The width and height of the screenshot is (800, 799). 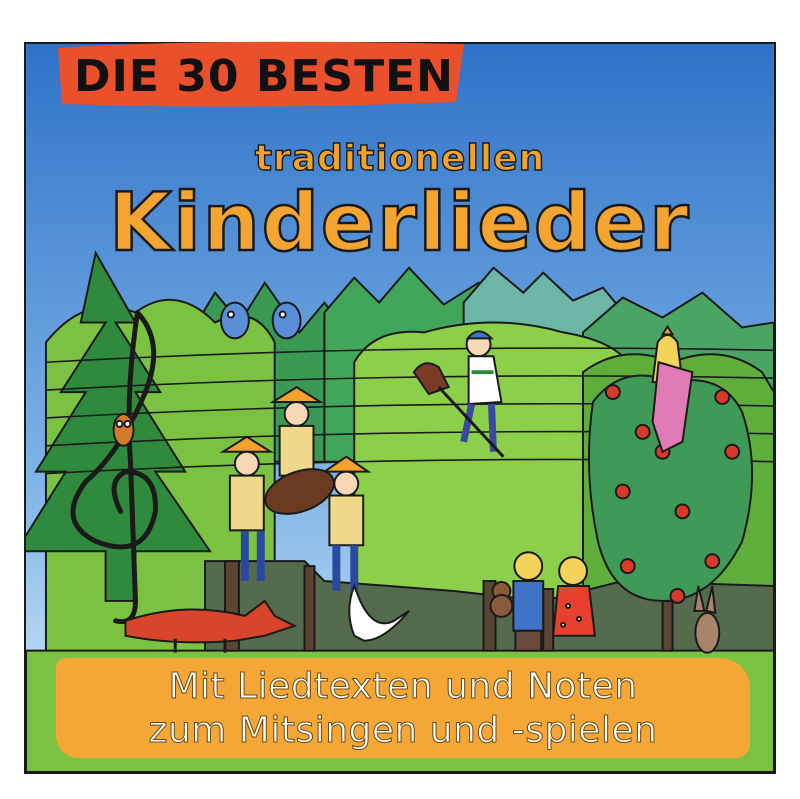 What do you see at coordinates (403, 687) in the screenshot?
I see `banner-line-1: Mit Liedtexten und Noten` at bounding box center [403, 687].